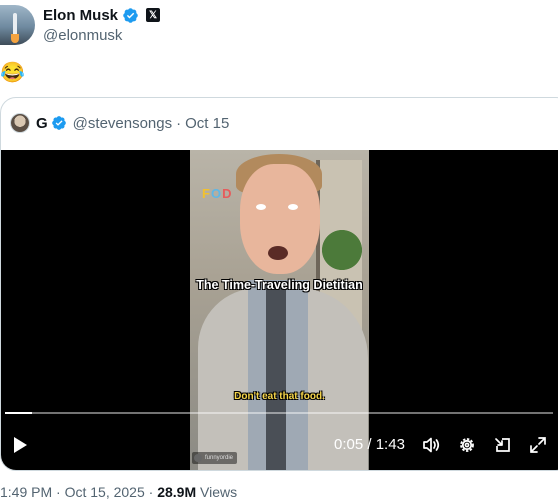  What do you see at coordinates (26, 492) in the screenshot?
I see `tweet-time: 1:49 PM` at bounding box center [26, 492].